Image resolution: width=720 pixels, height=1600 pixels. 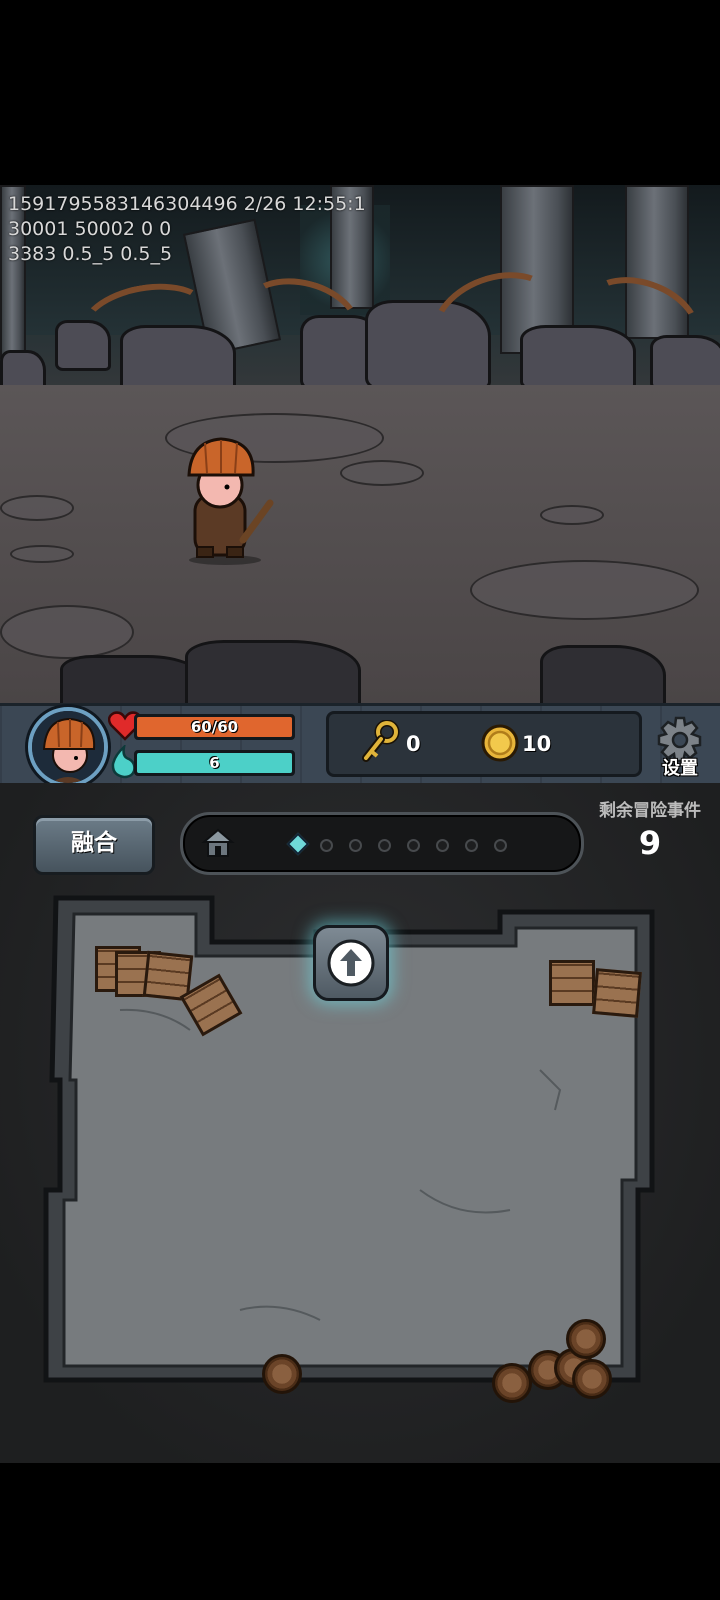 I want to click on remaining-events-label: 剩余冒险事件, so click(x=650, y=811).